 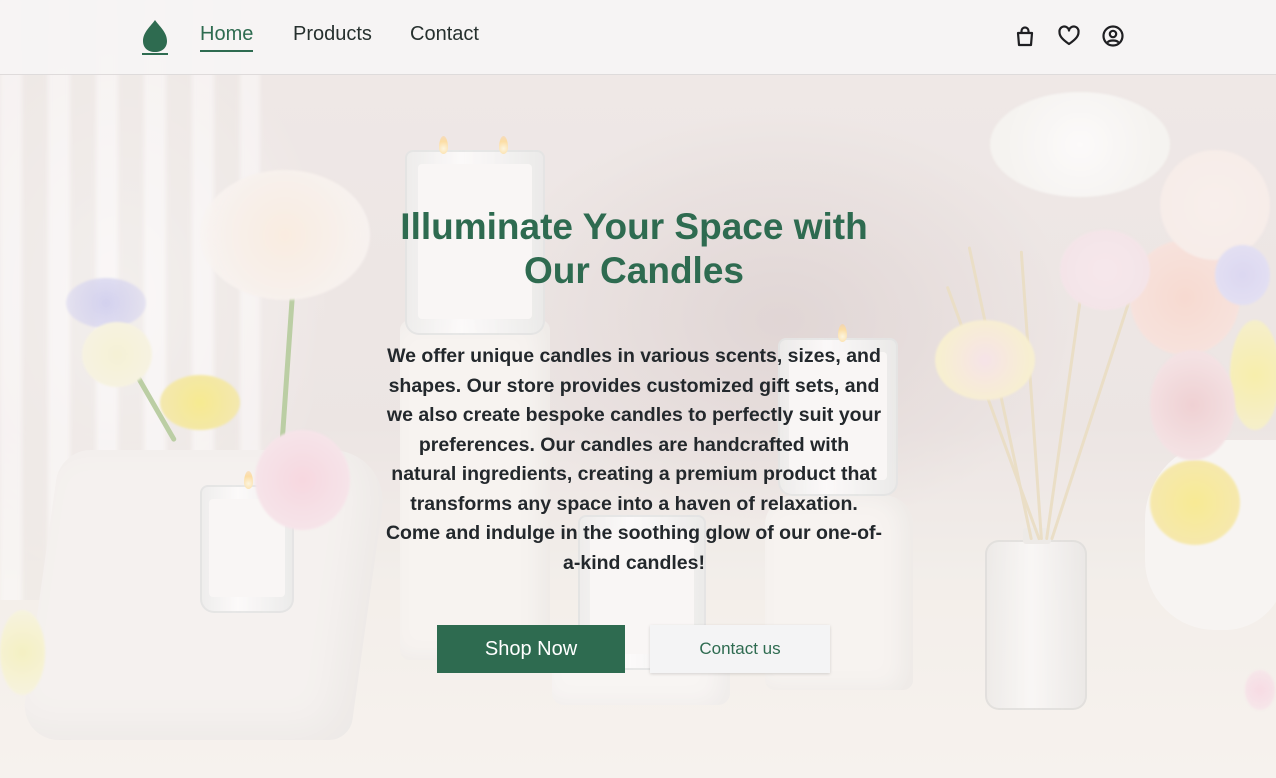 I want to click on shop-now-button: Shop Now, so click(x=531, y=649).